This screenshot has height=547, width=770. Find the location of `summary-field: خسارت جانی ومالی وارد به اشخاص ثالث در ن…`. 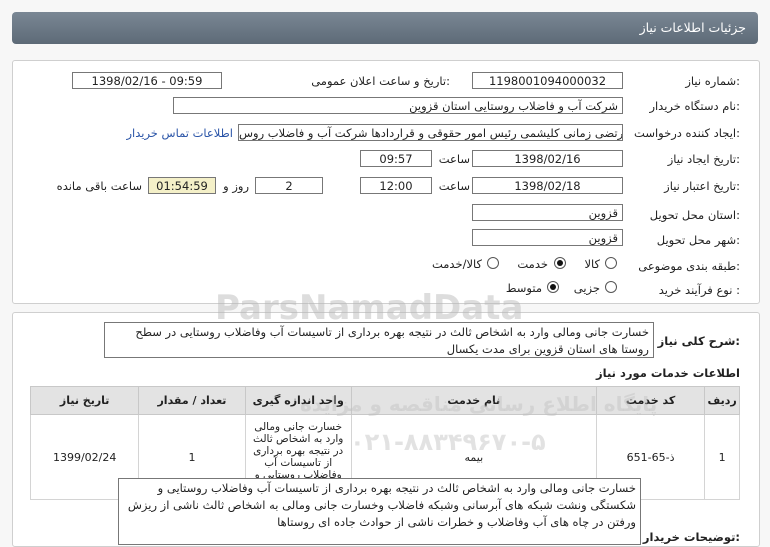

summary-field: خسارت جانی ومالی وارد به اشخاص ثالث در ن… is located at coordinates (379, 340).